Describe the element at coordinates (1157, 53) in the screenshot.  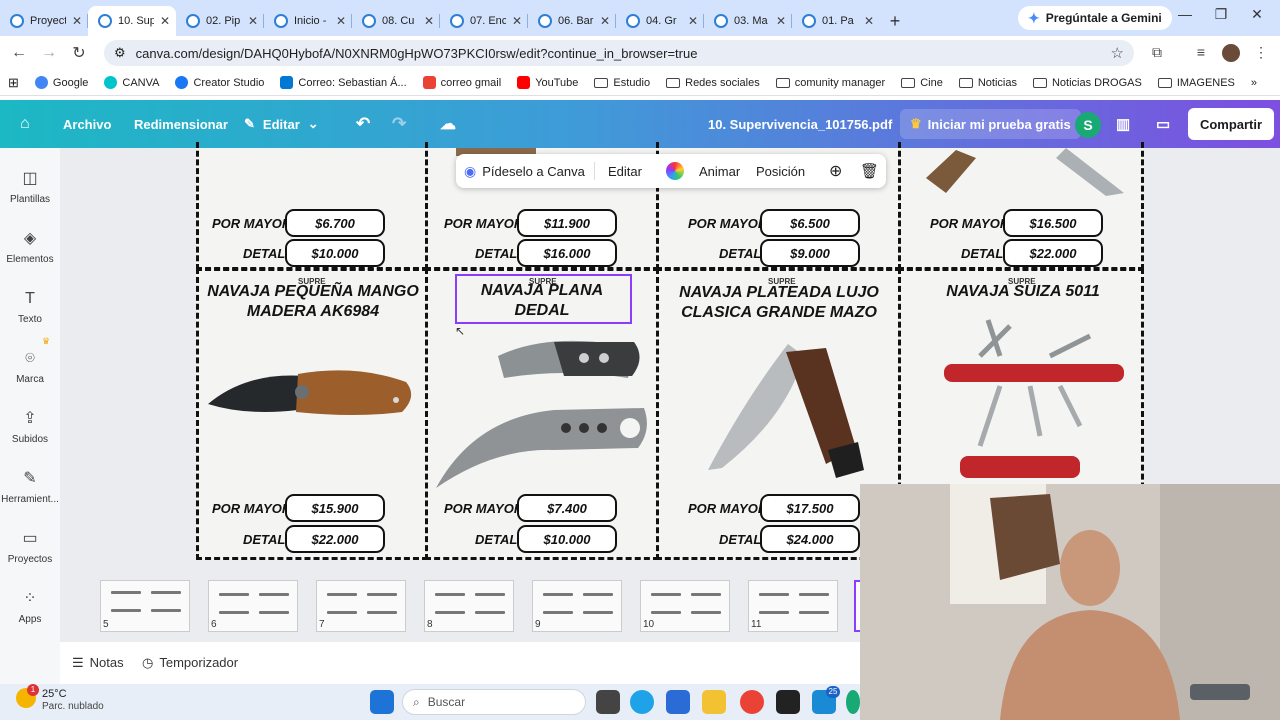
I see `extensions-icon: ⧉` at that location.